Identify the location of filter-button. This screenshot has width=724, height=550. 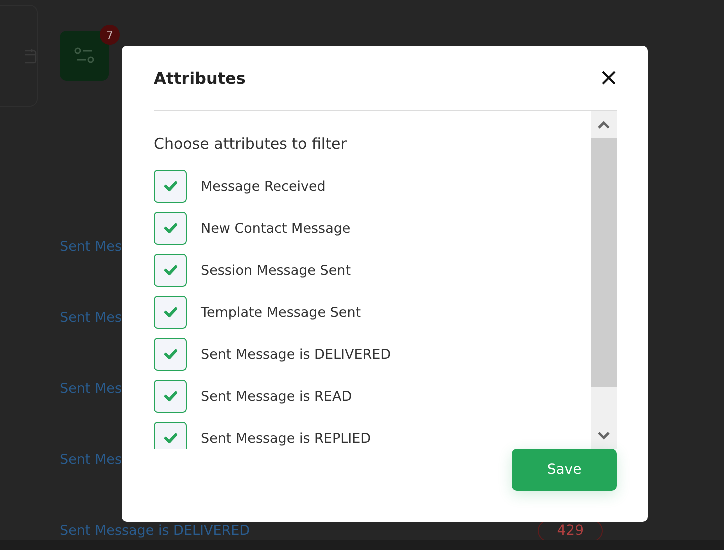
(84, 56).